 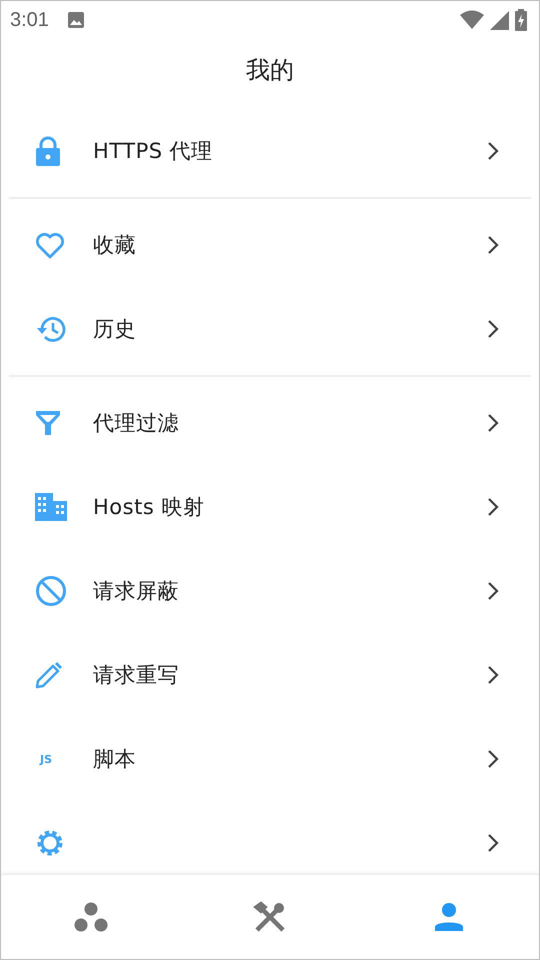 I want to click on item-label: 收藏, so click(x=114, y=245).